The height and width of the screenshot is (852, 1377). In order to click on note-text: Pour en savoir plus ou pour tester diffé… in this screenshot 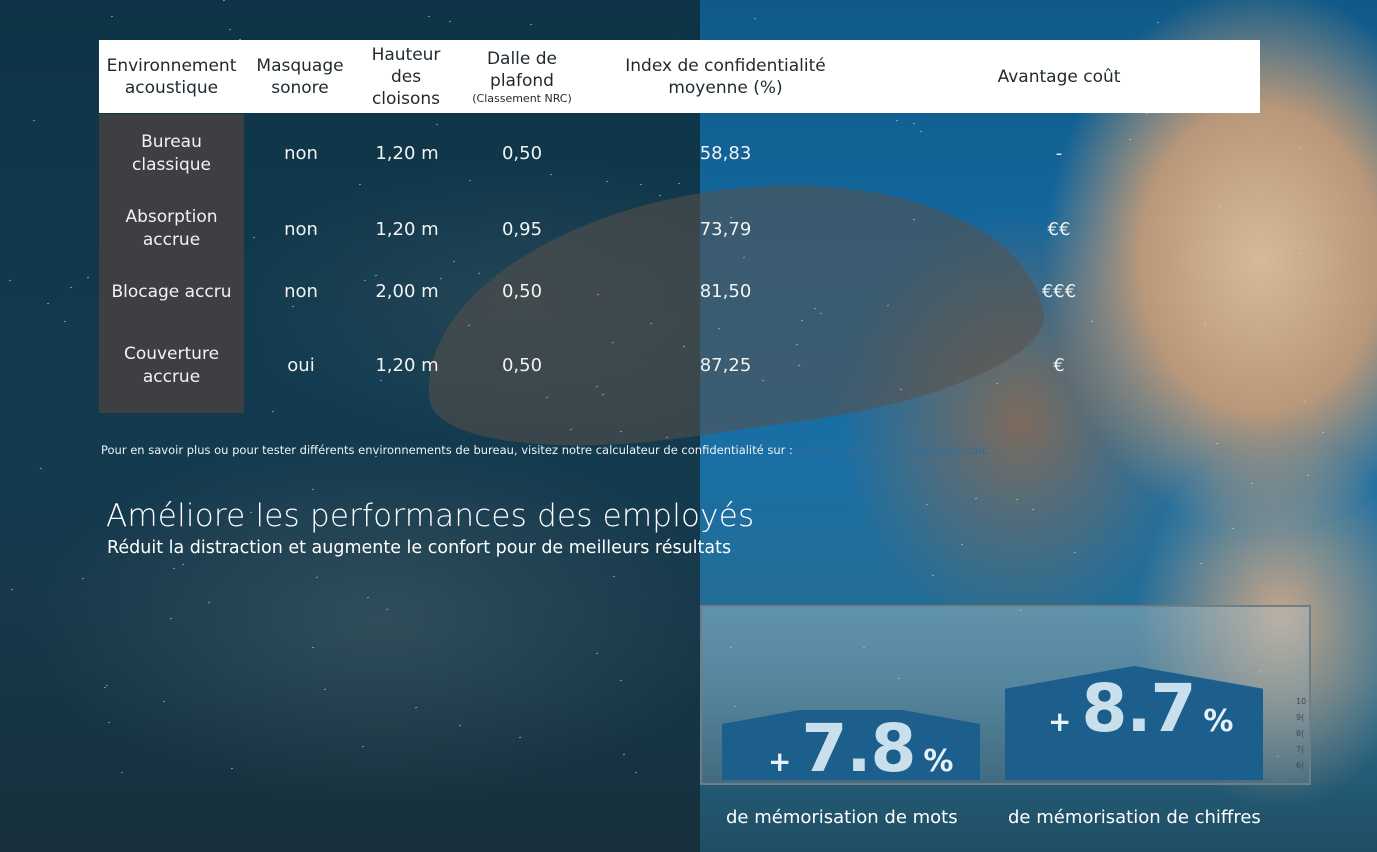, I will do `click(447, 450)`.